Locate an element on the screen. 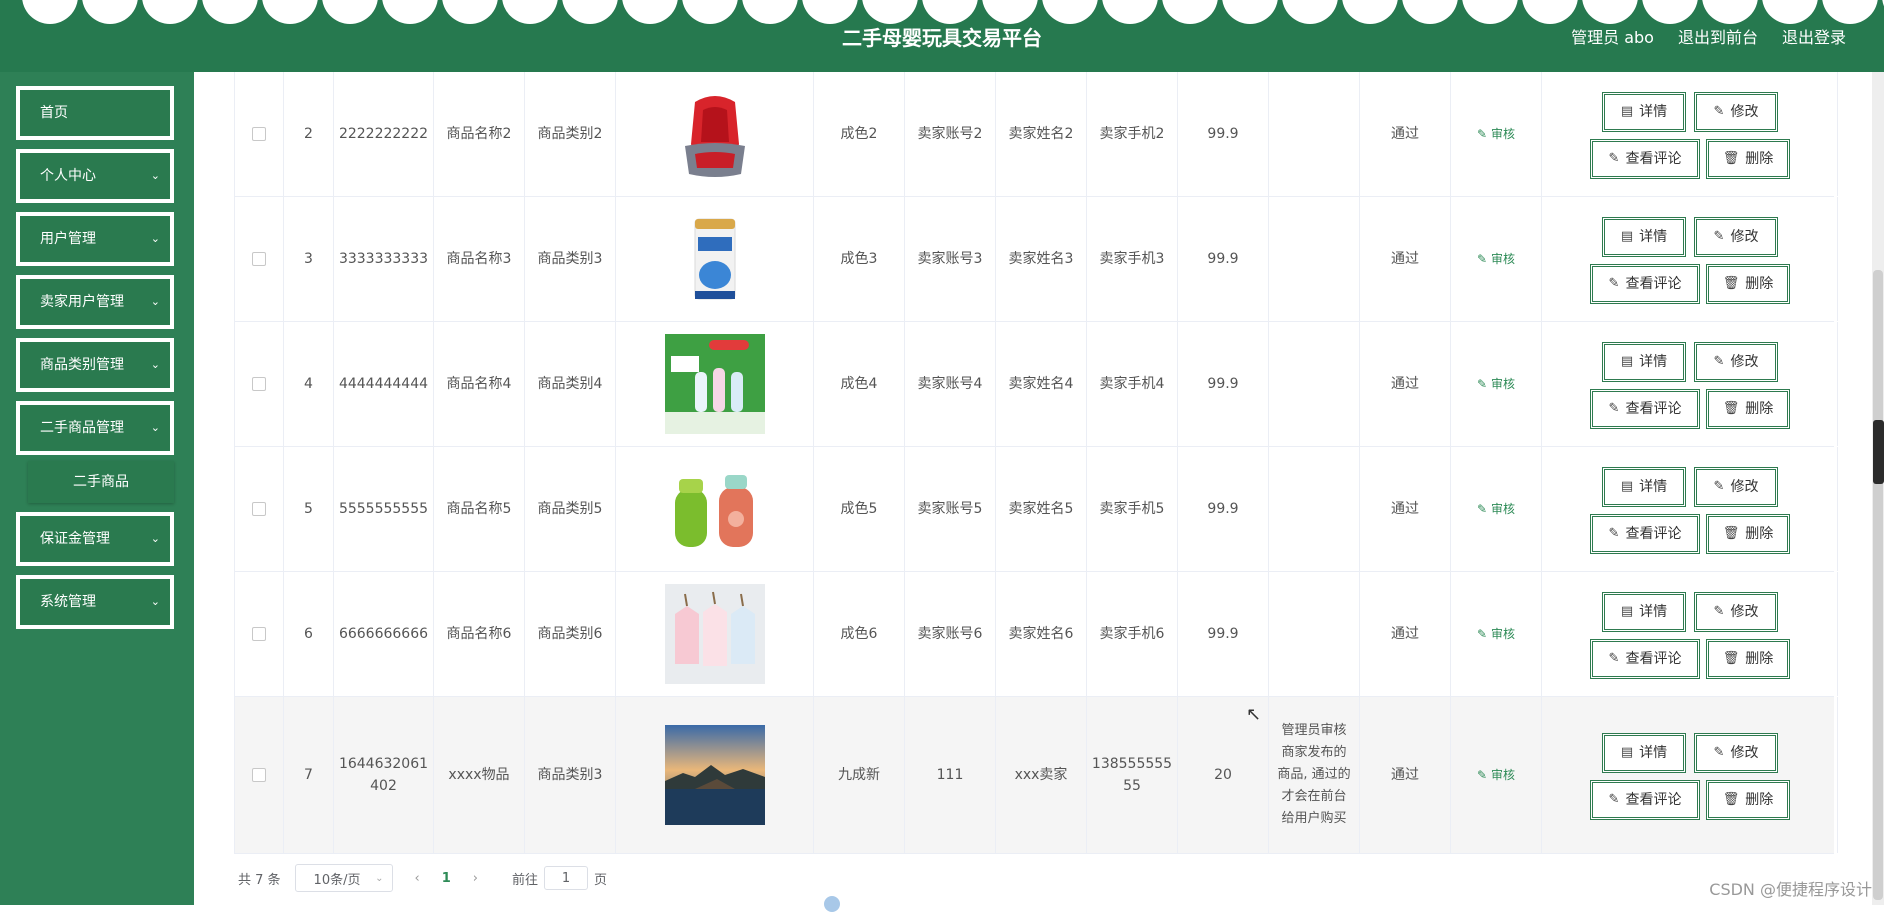 This screenshot has width=1884, height=912. prev-page-button: ‹ is located at coordinates (417, 878).